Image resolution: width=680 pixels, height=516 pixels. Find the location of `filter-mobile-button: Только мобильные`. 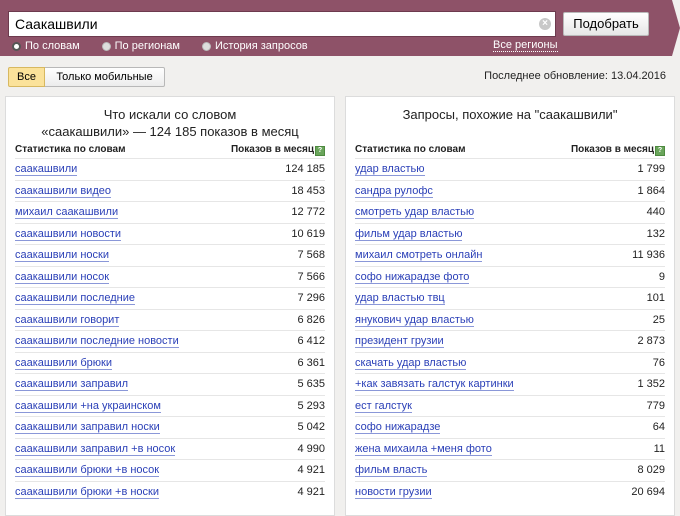

filter-mobile-button: Только мобильные is located at coordinates (105, 77).